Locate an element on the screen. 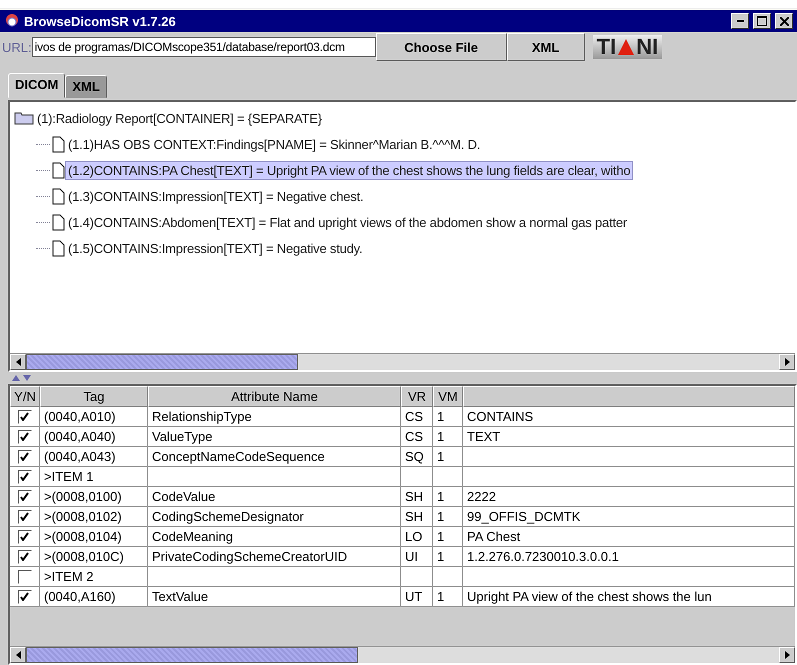 The height and width of the screenshot is (665, 797). url-label: URL: is located at coordinates (17, 47).